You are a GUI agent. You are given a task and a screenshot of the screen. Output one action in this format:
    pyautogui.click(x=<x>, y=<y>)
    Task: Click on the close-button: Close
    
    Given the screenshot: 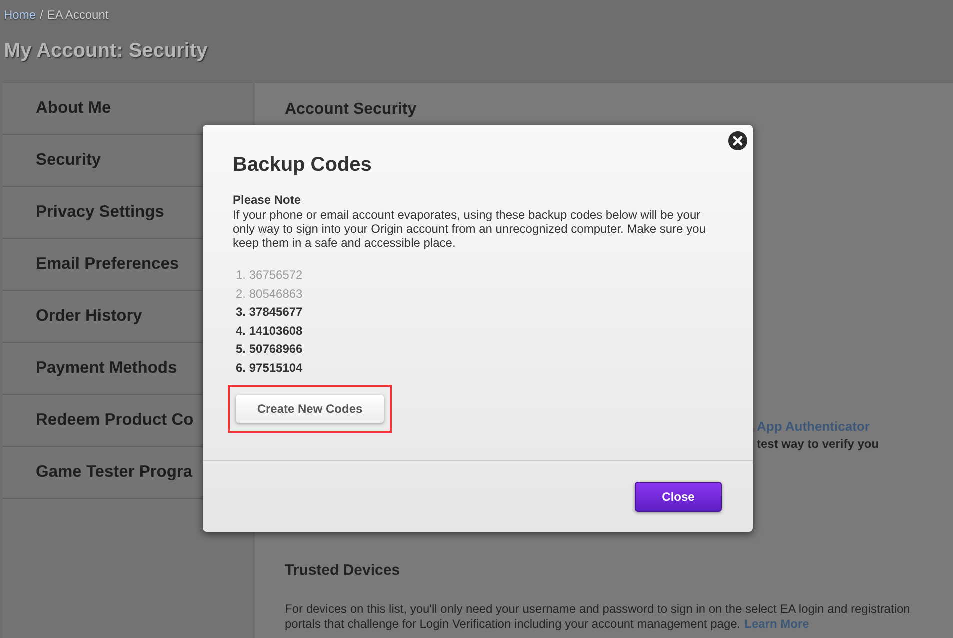 What is the action you would take?
    pyautogui.click(x=678, y=497)
    